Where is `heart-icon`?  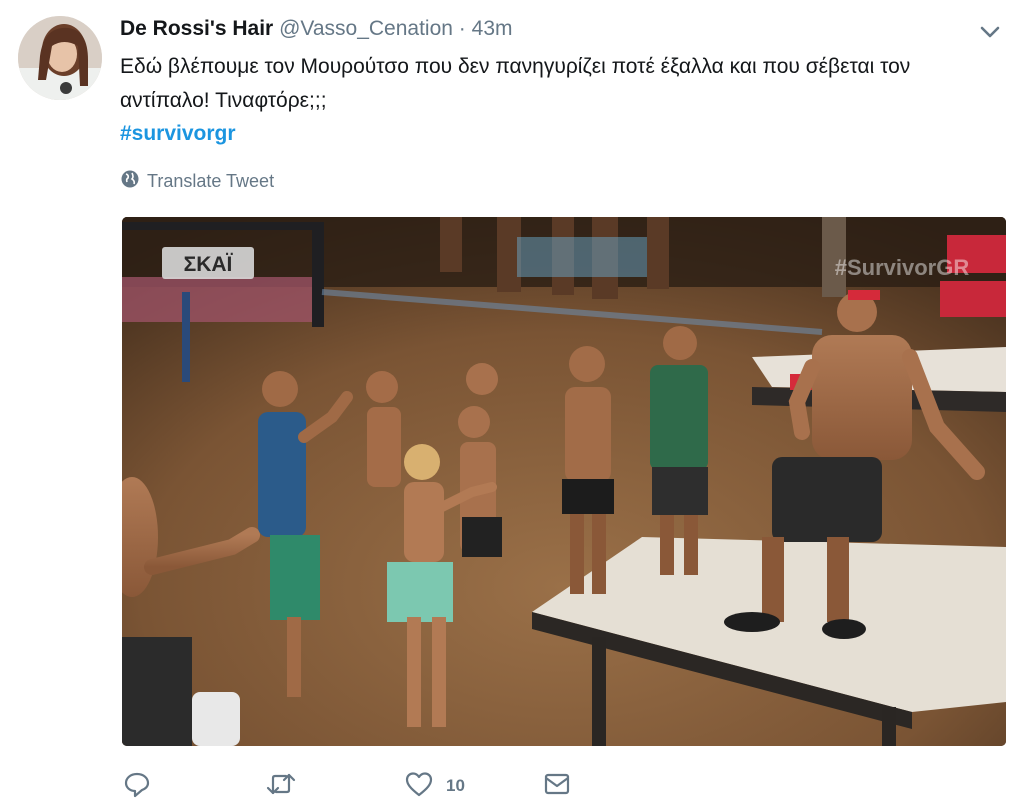 heart-icon is located at coordinates (419, 786).